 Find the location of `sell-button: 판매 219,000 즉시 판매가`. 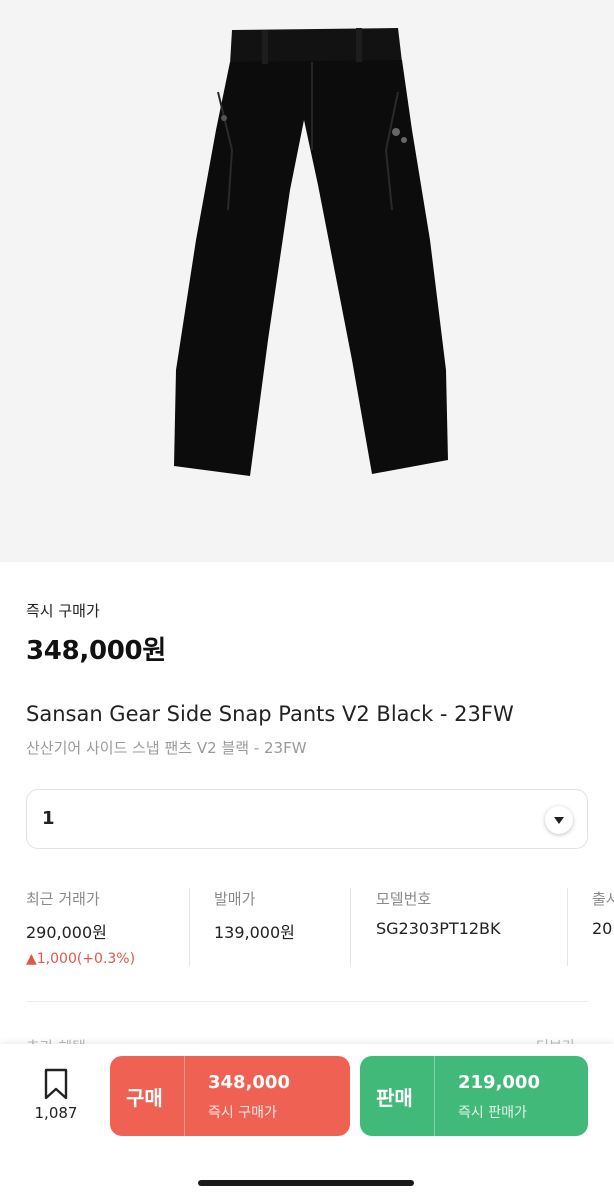

sell-button: 판매 219,000 즉시 판매가 is located at coordinates (474, 1096).